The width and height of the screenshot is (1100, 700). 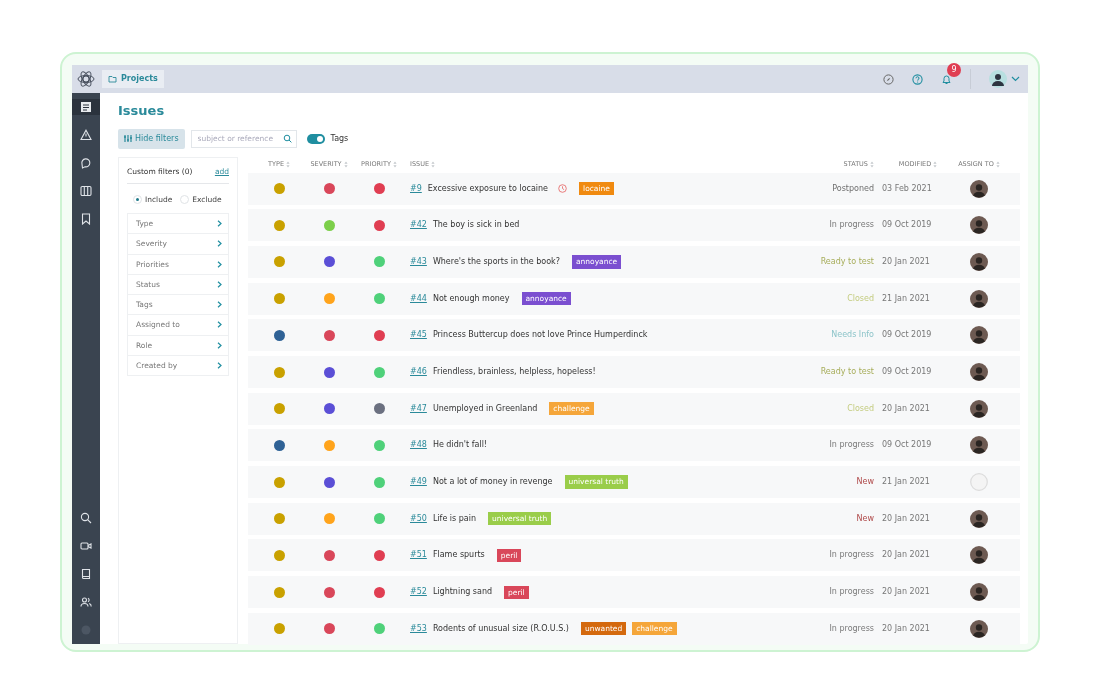 I want to click on issue-ref-link: #42, so click(x=418, y=225).